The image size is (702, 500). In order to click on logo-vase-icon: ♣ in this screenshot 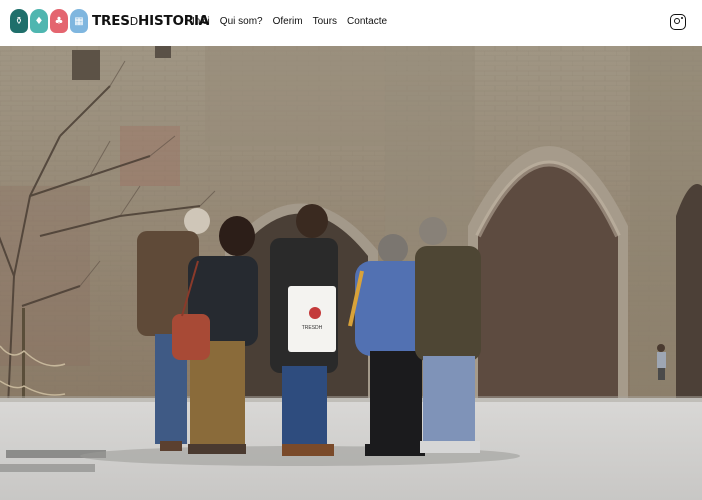, I will do `click(59, 21)`.